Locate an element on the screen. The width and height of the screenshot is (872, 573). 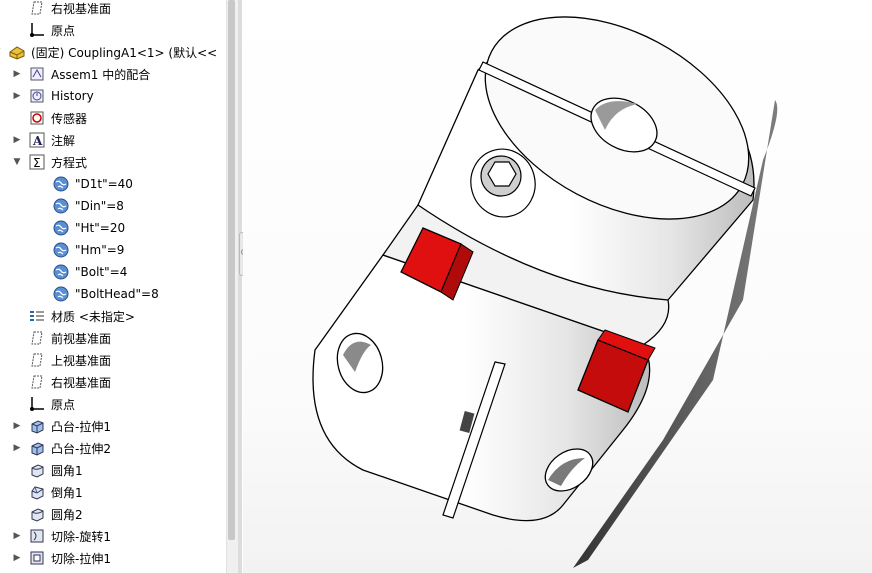
equation-icon: Σ is located at coordinates (37, 162).